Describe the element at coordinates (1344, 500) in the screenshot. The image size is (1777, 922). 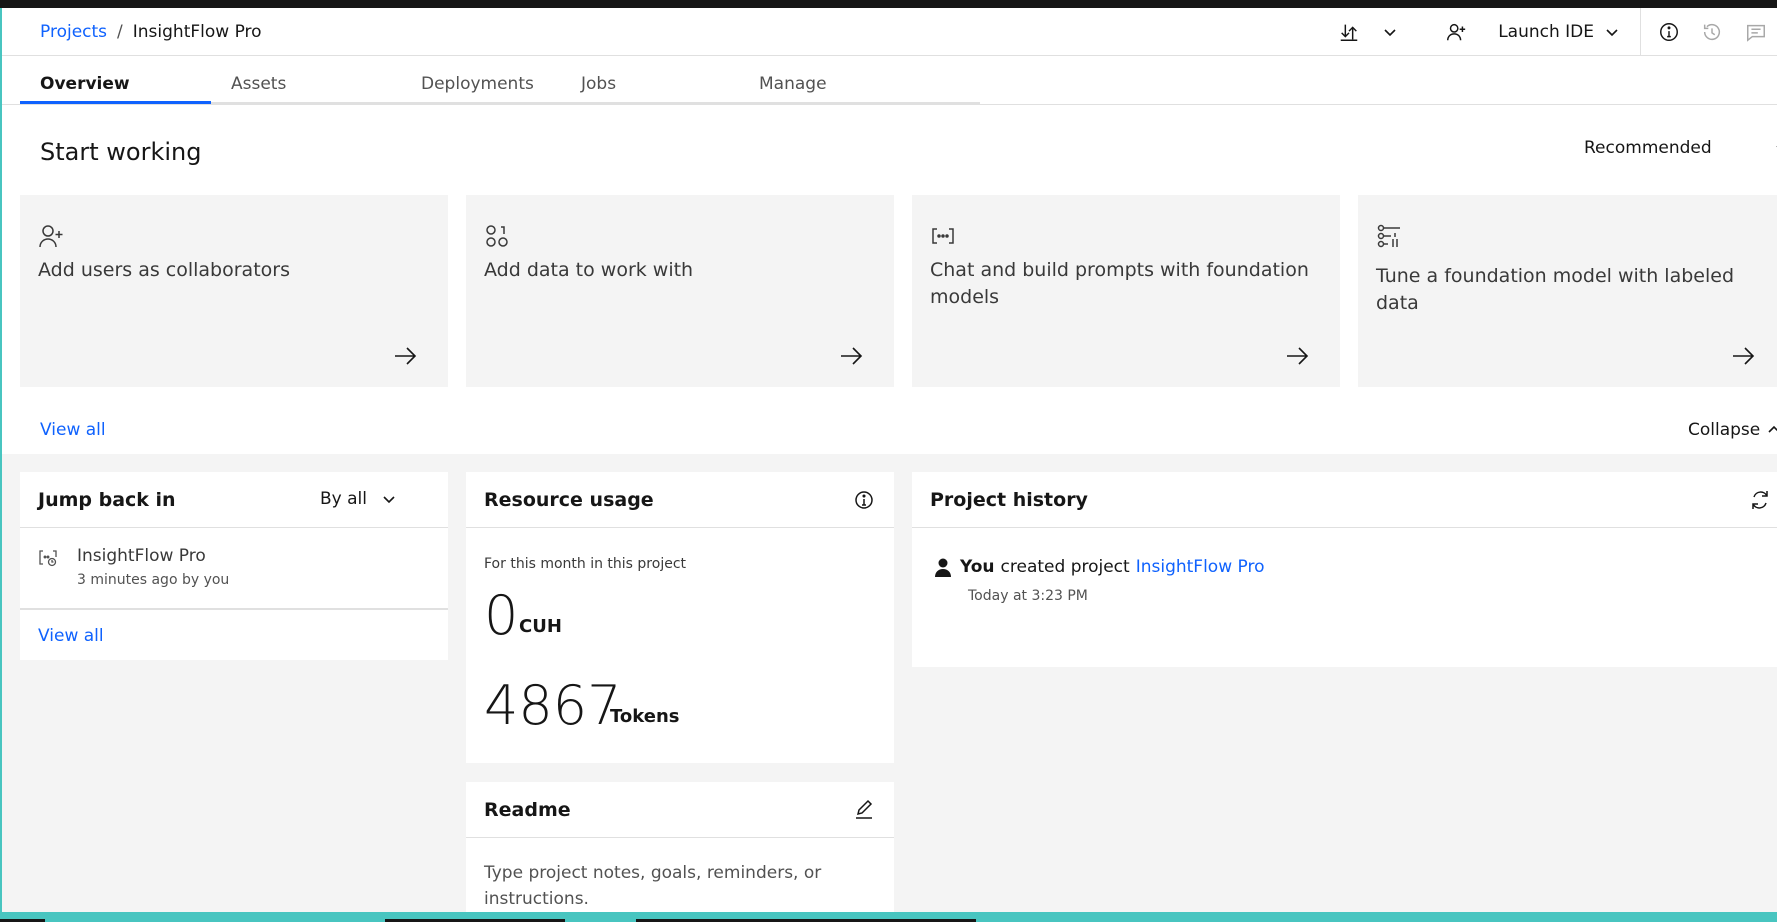
I see `tile-header: Project history` at that location.